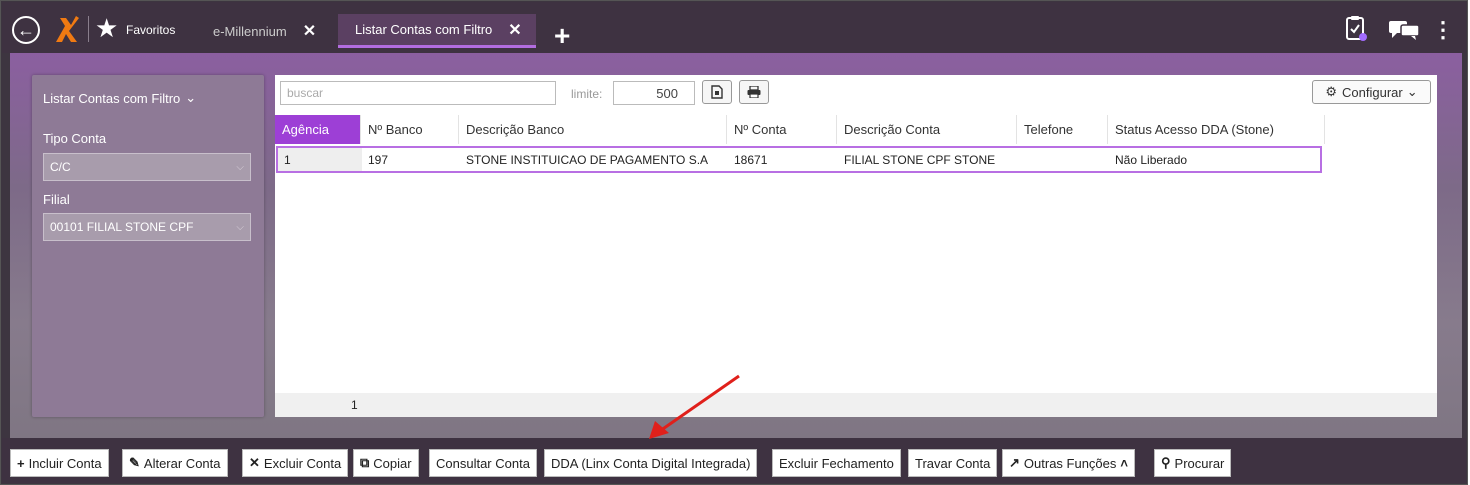 This screenshot has width=1470, height=485. I want to click on button-label: Consultar Conta, so click(483, 463).